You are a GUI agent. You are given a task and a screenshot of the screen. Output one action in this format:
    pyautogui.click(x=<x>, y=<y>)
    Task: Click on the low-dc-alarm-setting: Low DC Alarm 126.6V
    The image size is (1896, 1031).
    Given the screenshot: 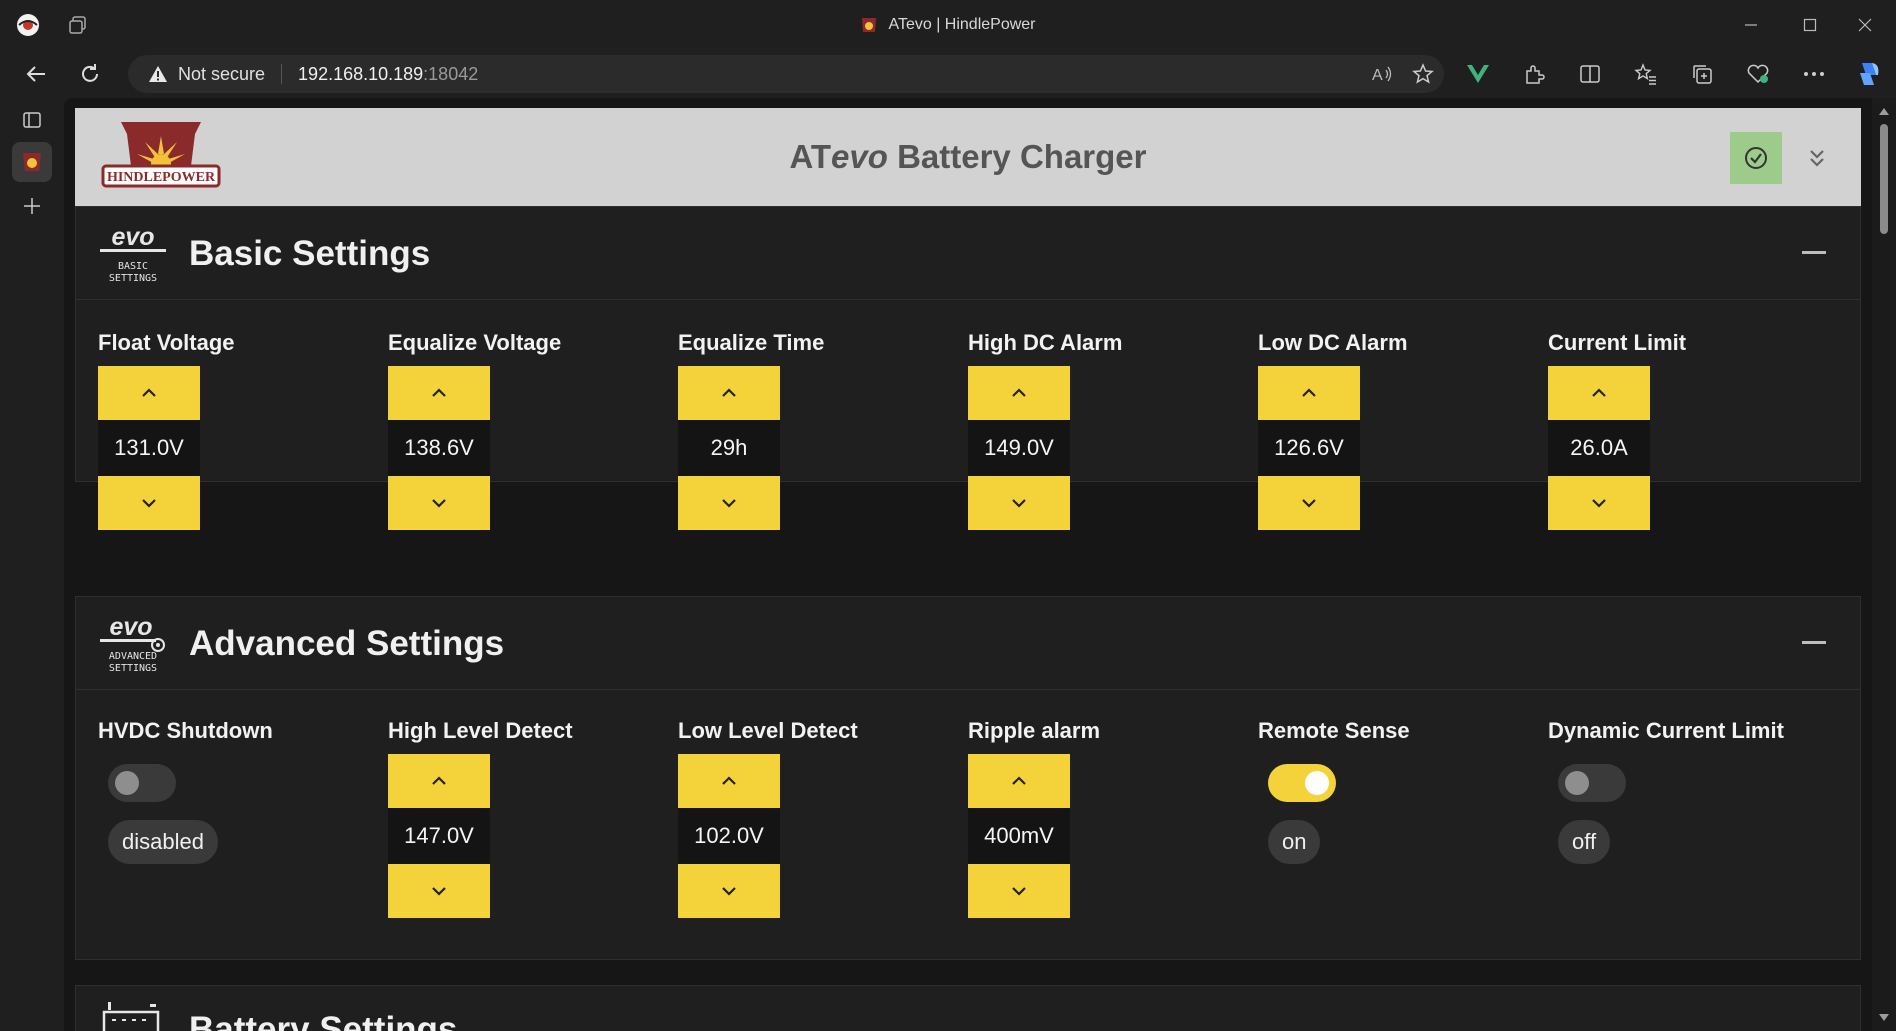 What is the action you would take?
    pyautogui.click(x=1398, y=429)
    